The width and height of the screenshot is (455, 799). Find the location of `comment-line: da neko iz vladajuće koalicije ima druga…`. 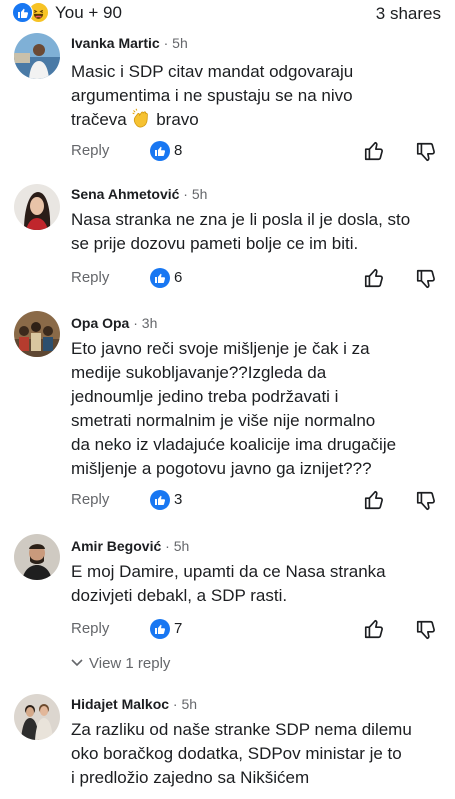

comment-line: da neko iz vladajuće koalicije ima druga… is located at coordinates (234, 444).